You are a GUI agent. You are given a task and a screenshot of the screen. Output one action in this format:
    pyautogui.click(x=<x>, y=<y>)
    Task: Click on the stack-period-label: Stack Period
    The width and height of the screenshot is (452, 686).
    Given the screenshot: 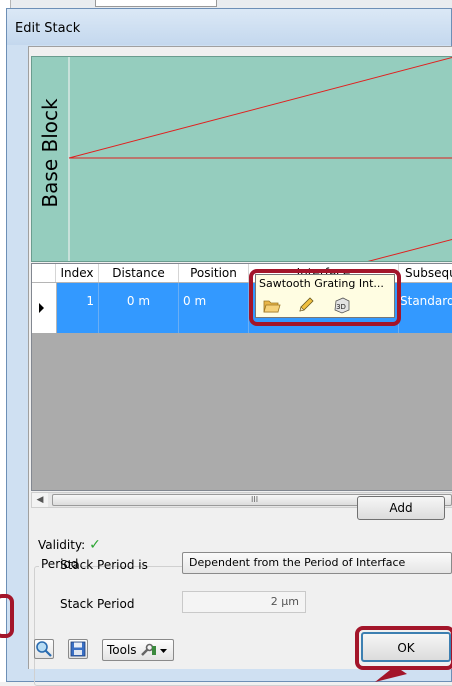 What is the action you would take?
    pyautogui.click(x=97, y=604)
    